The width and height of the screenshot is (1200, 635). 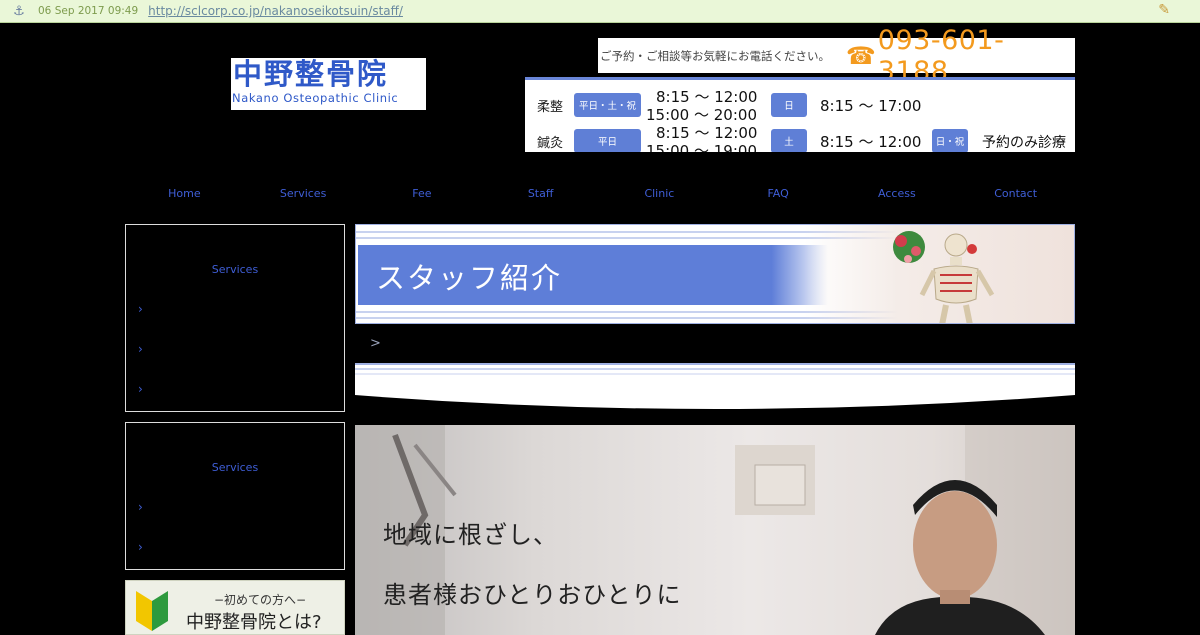 I want to click on nav-faq: FAQ, so click(x=778, y=195).